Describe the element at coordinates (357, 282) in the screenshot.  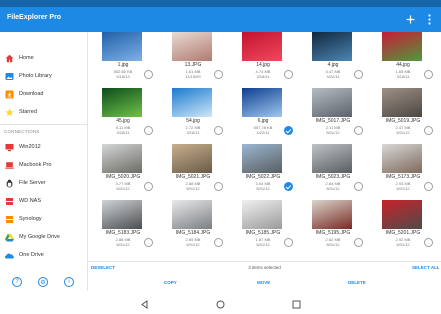
I see `delete-button: DELETE` at that location.